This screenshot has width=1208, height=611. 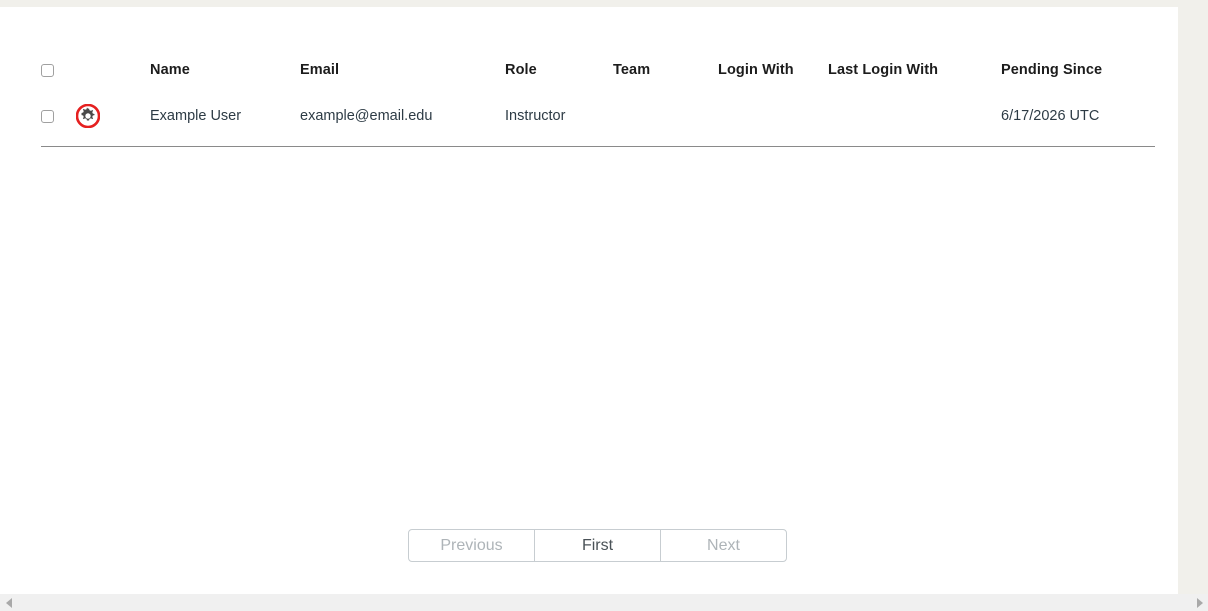 What do you see at coordinates (47, 116) in the screenshot?
I see `row-select-checkbox` at bounding box center [47, 116].